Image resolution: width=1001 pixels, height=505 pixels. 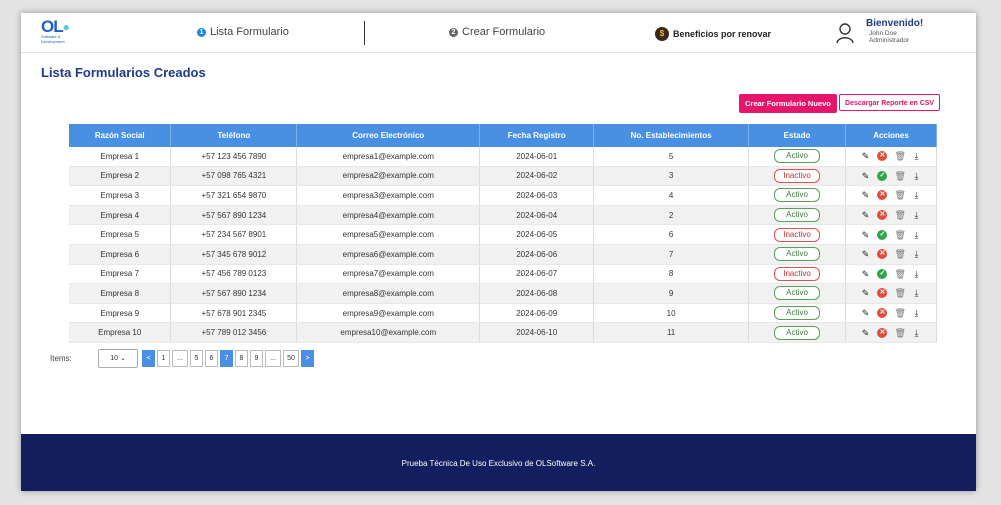 I want to click on company-logo: OL● Software & Development, so click(x=62, y=32).